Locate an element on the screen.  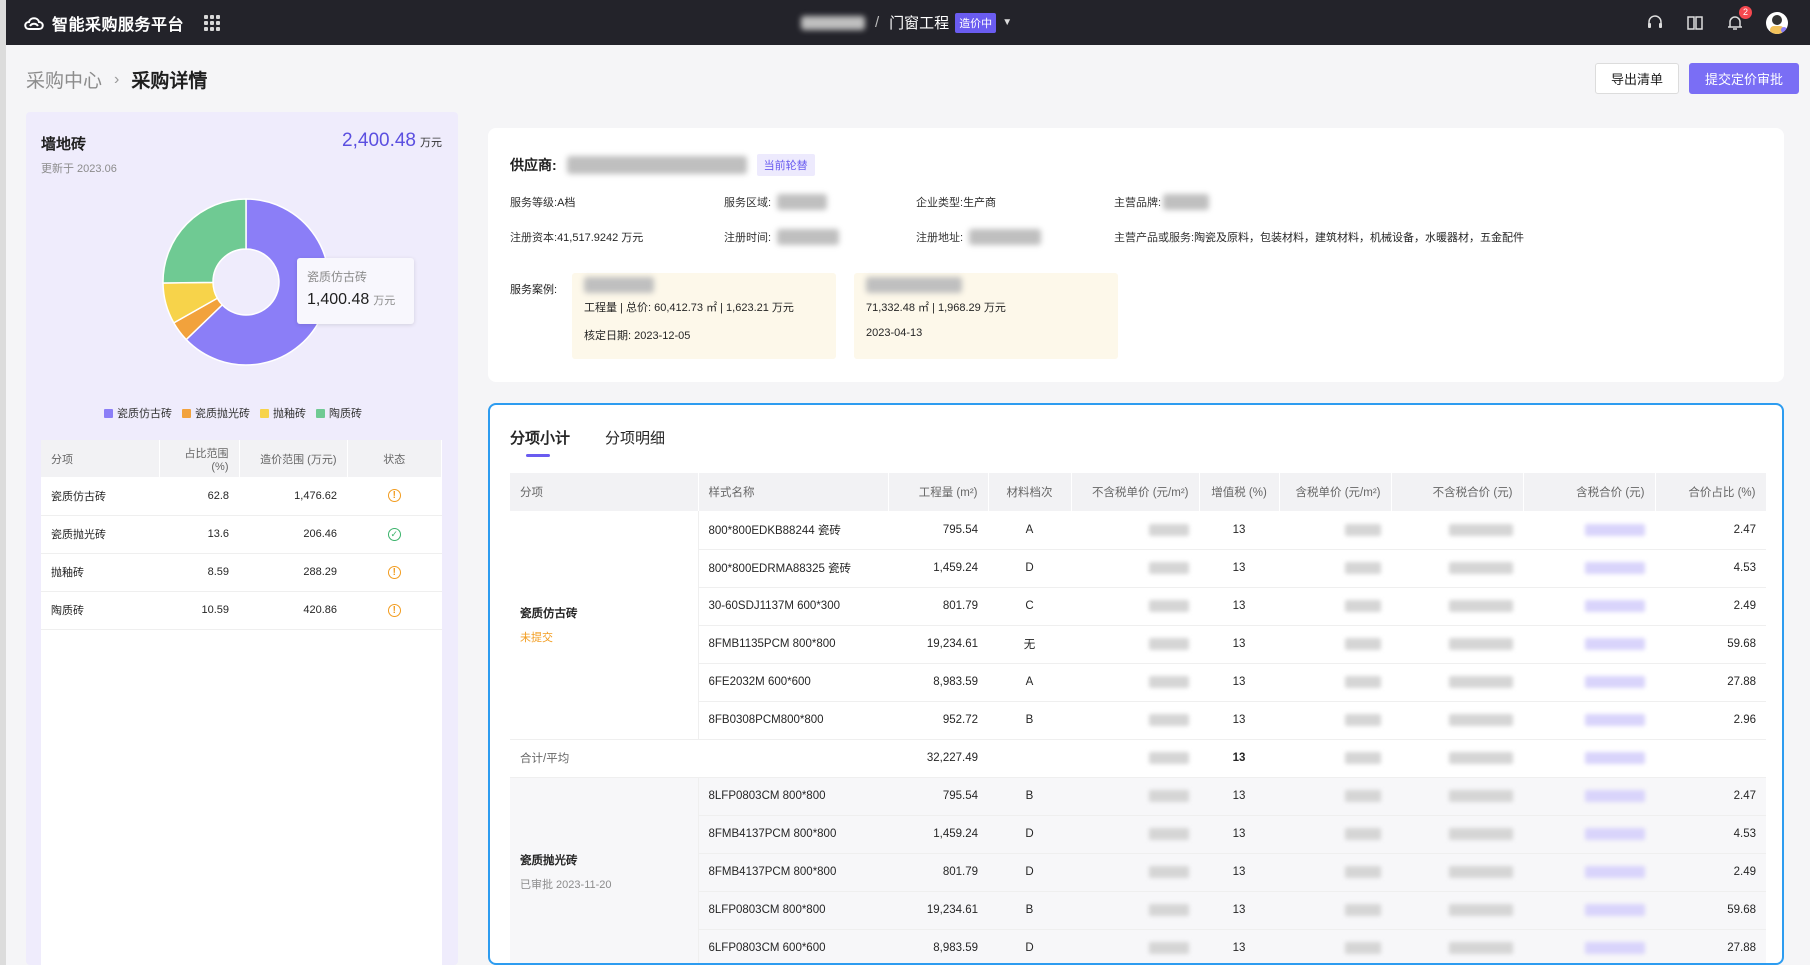
legend-item: 瓷质仿古砖 is located at coordinates (138, 413).